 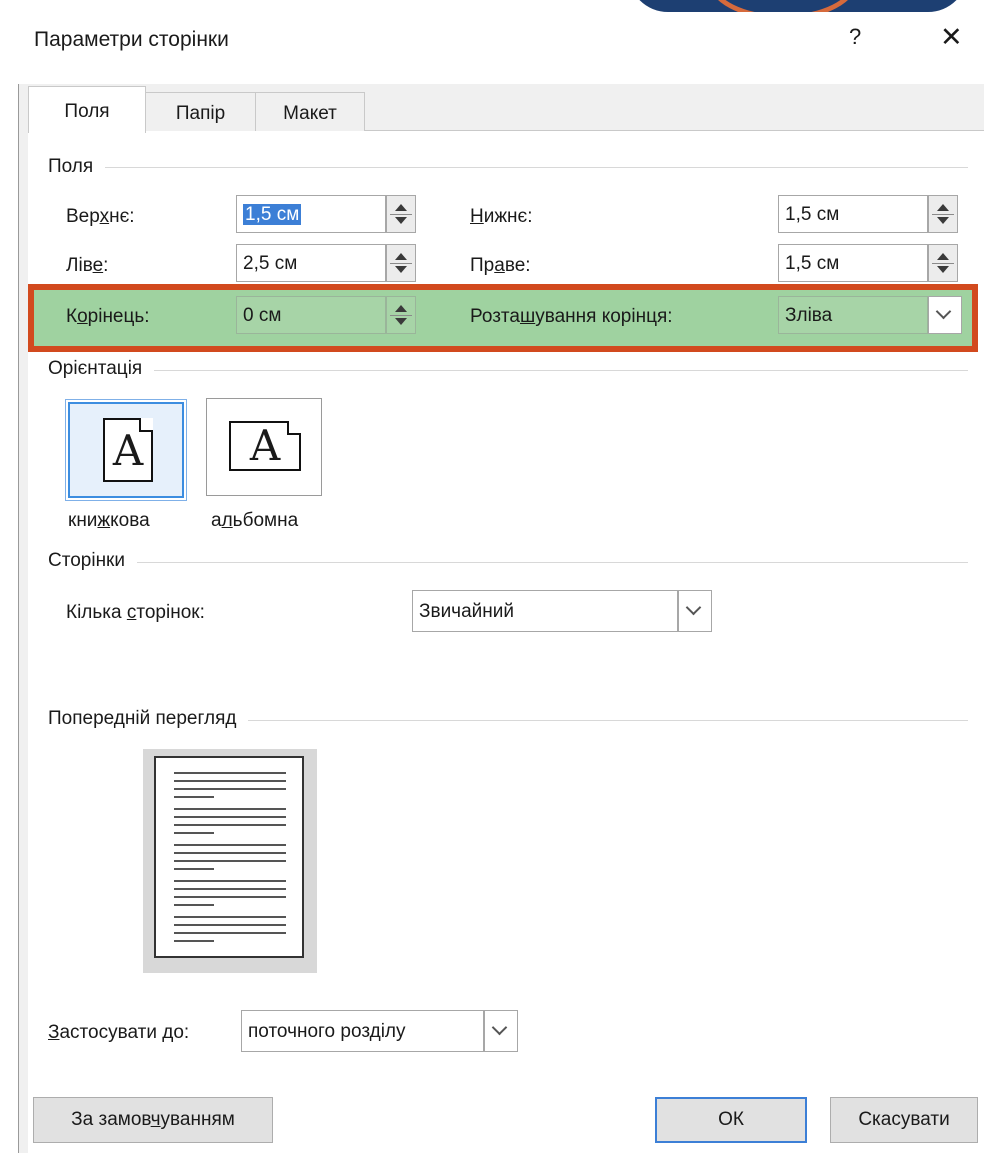 I want to click on right-margin-field: 1,5 см, so click(x=853, y=263).